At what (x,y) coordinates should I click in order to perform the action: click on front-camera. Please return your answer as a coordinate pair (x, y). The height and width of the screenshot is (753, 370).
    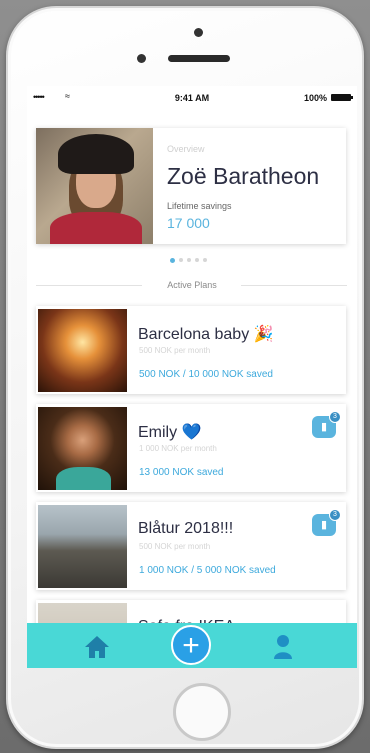
    Looking at the image, I should click on (198, 32).